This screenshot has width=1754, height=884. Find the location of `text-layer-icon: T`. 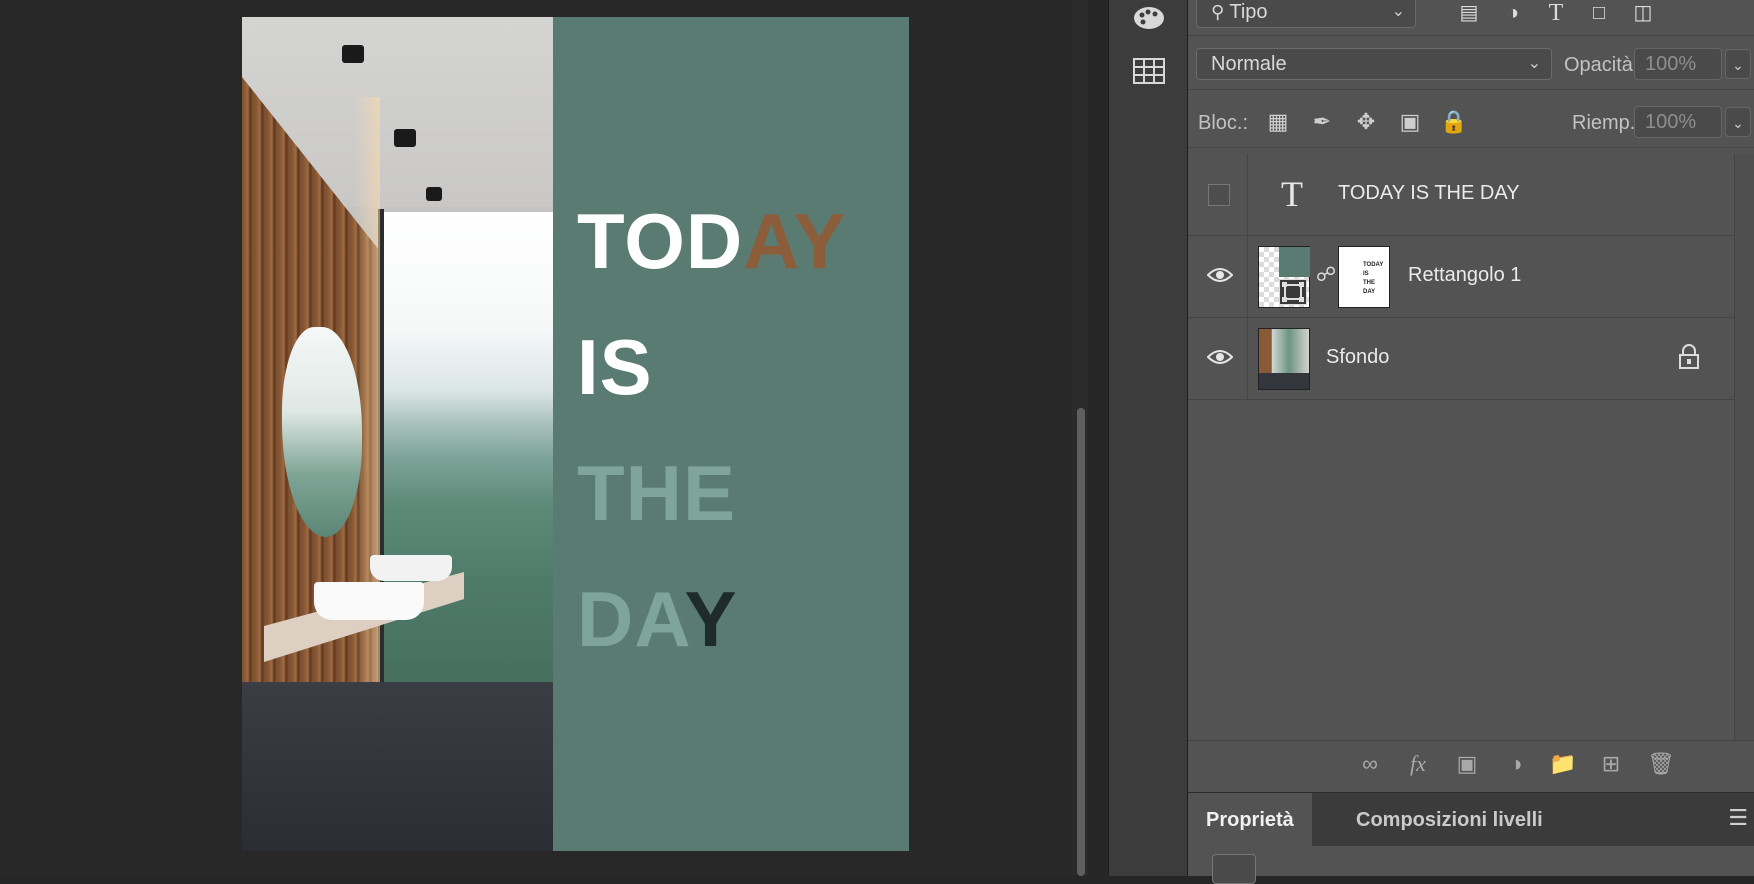

text-layer-icon: T is located at coordinates (1292, 194).